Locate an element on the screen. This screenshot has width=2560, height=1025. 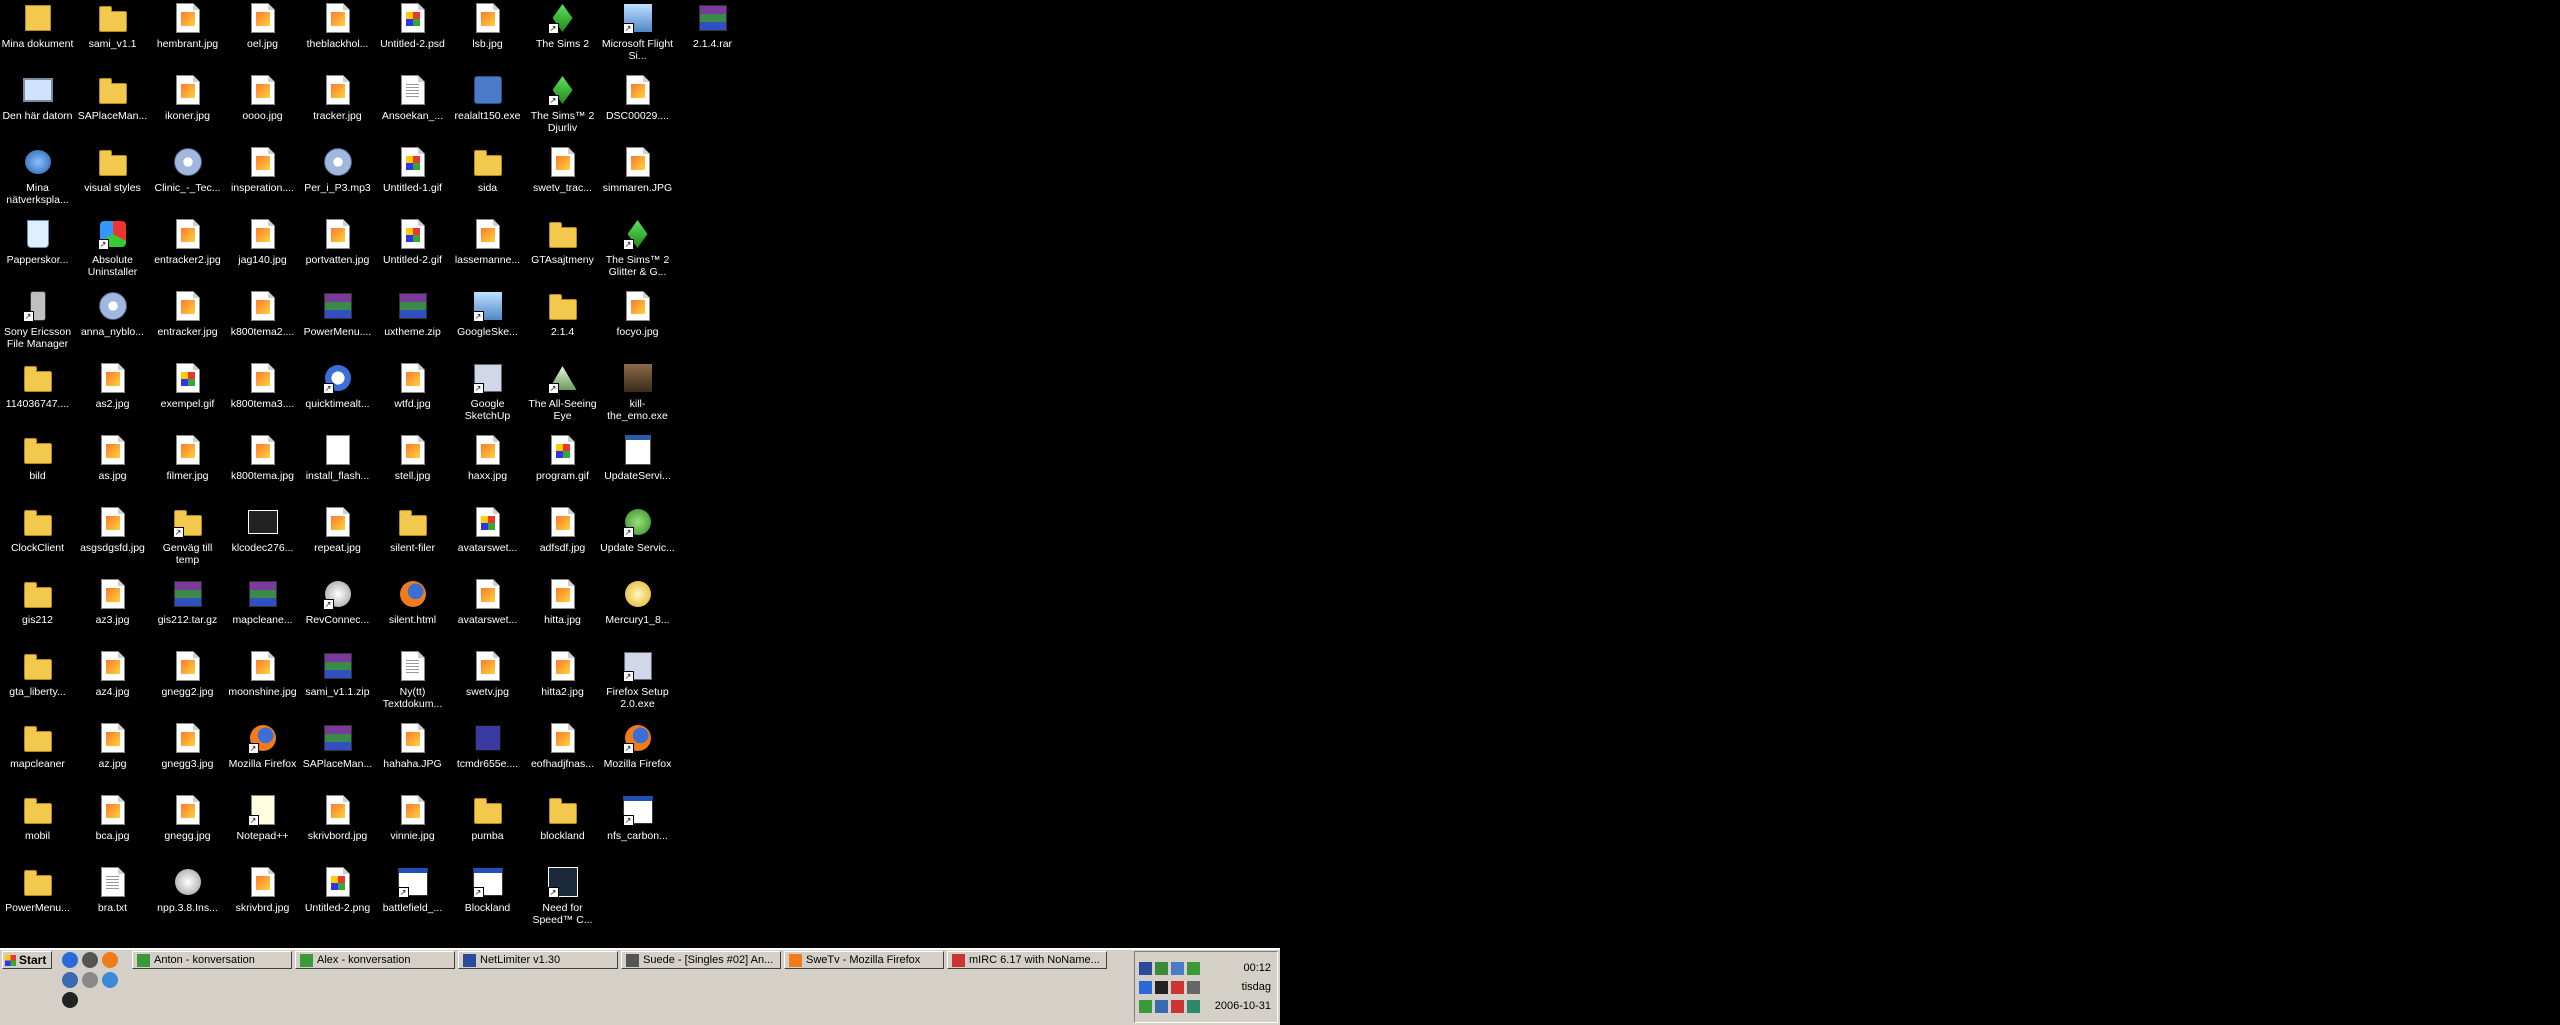
update-icon is located at coordinates (110, 980).